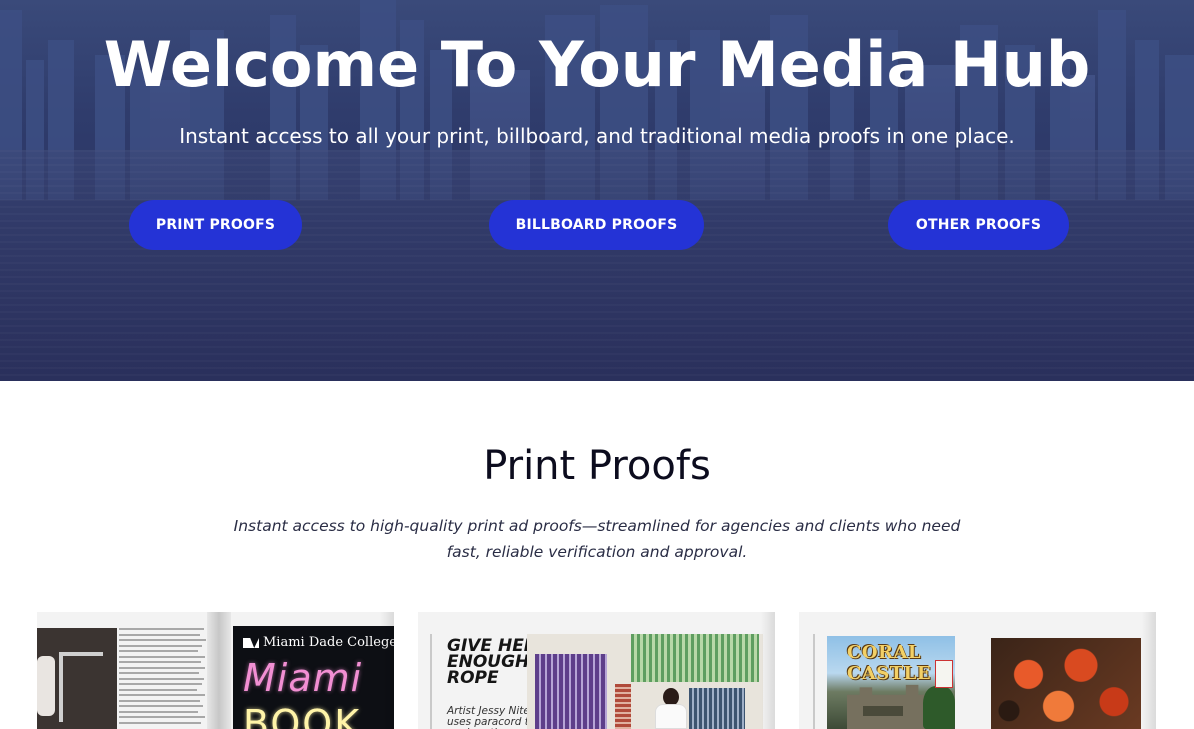 The image size is (1194, 729). Describe the element at coordinates (596, 225) in the screenshot. I see `billboard-proofs-button: BILLBOARD PROOFS` at that location.